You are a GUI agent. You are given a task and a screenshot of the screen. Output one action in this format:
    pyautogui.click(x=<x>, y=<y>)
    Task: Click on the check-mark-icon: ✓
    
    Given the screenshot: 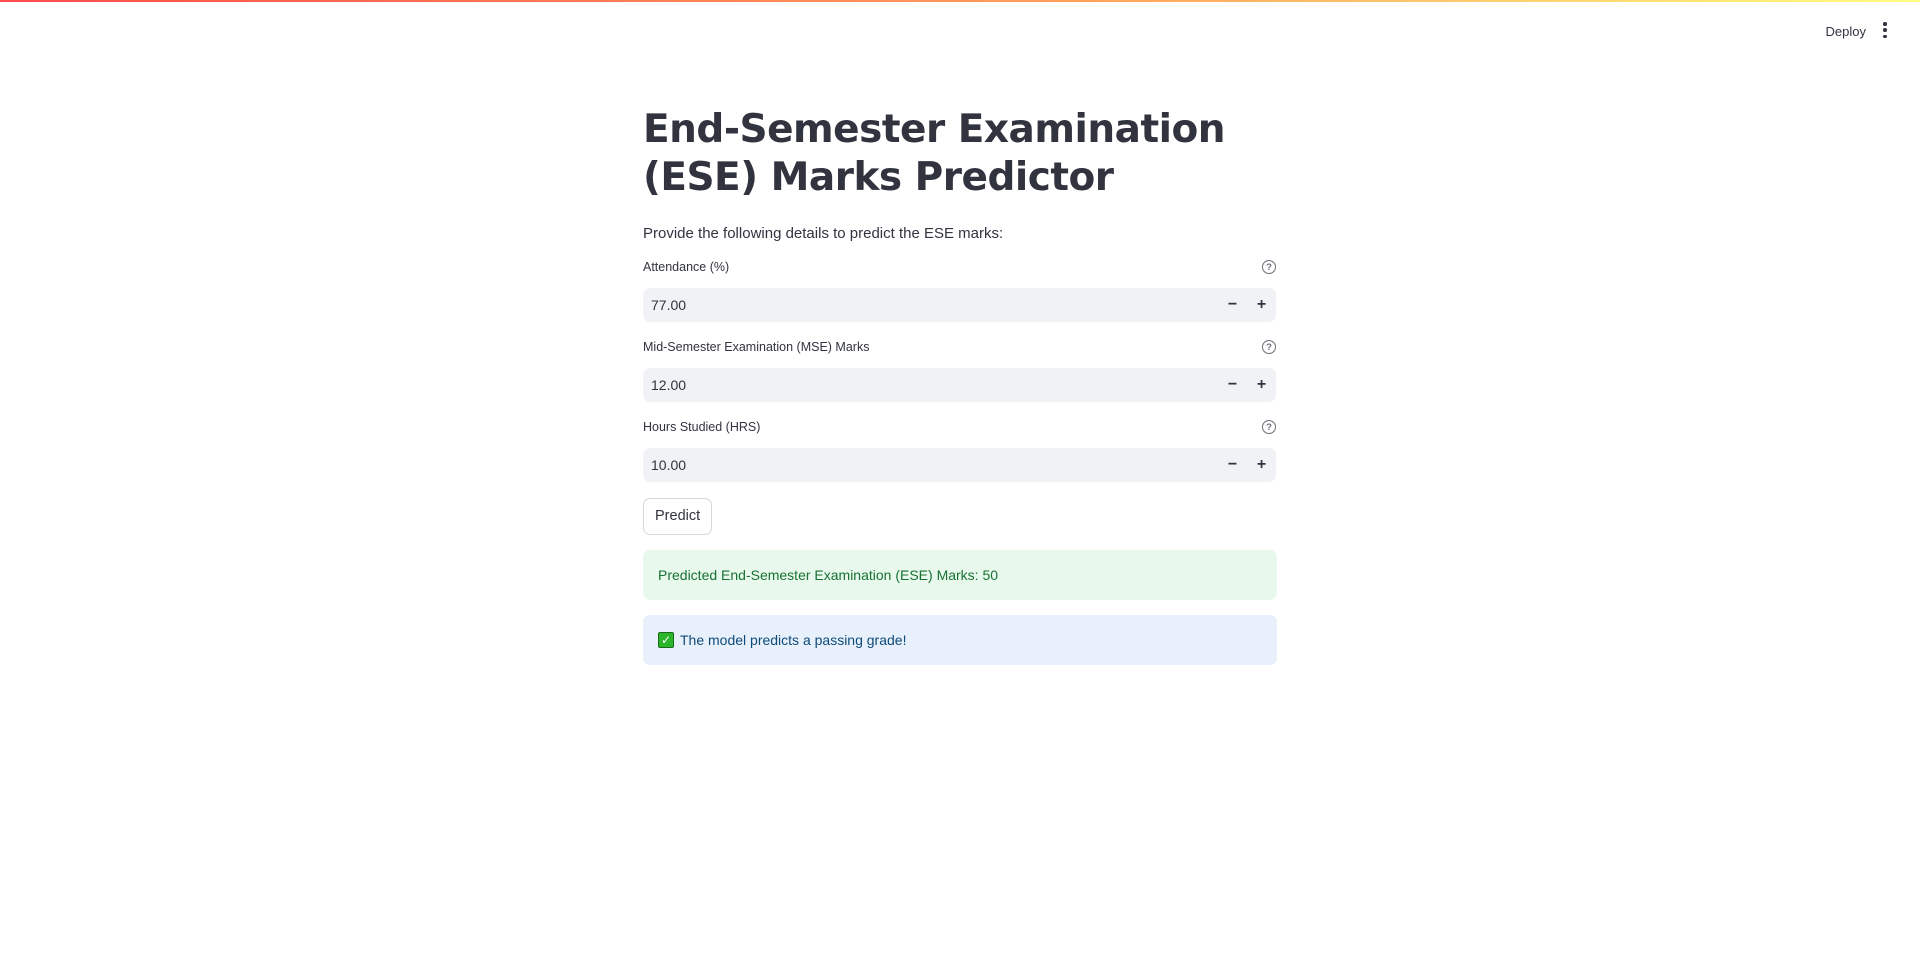 What is the action you would take?
    pyautogui.click(x=666, y=640)
    